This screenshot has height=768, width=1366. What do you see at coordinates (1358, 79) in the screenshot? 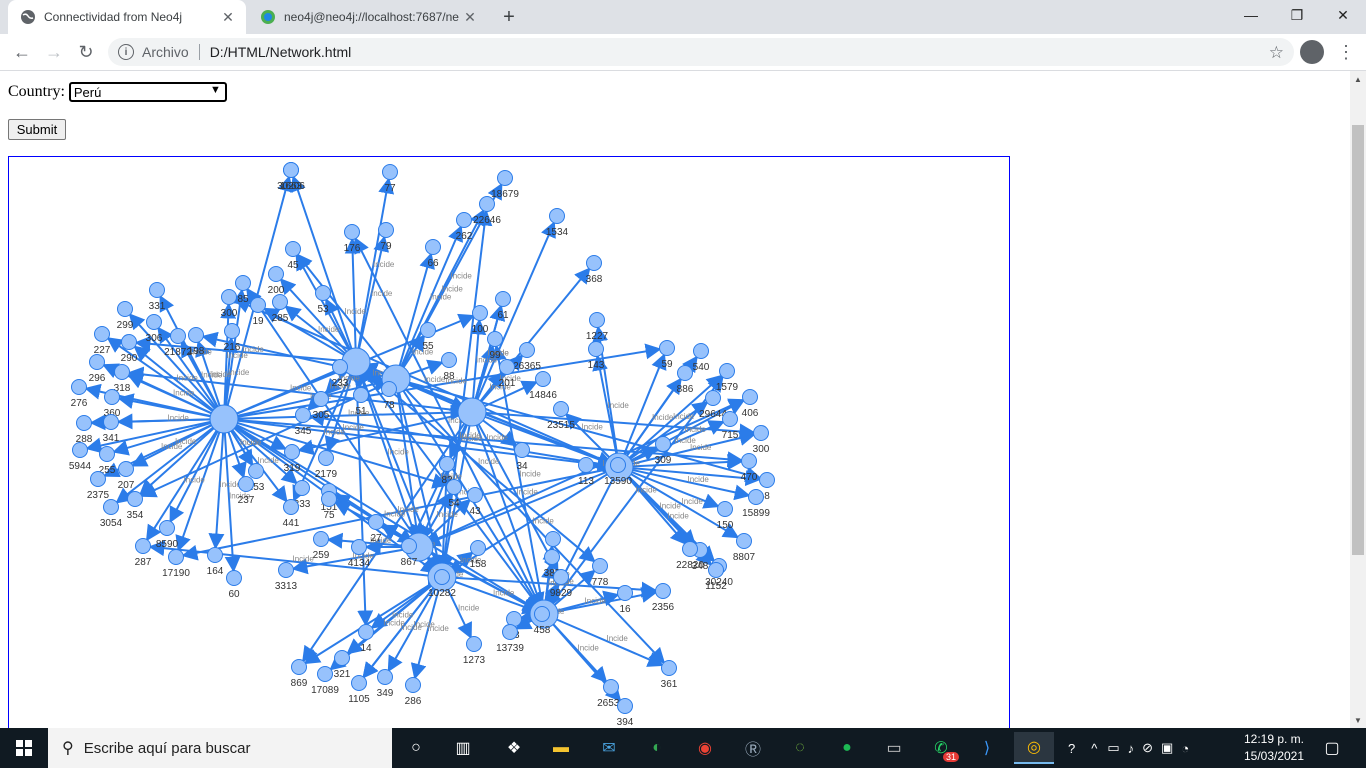
I see `scroll-up-icon: ▲` at bounding box center [1358, 79].